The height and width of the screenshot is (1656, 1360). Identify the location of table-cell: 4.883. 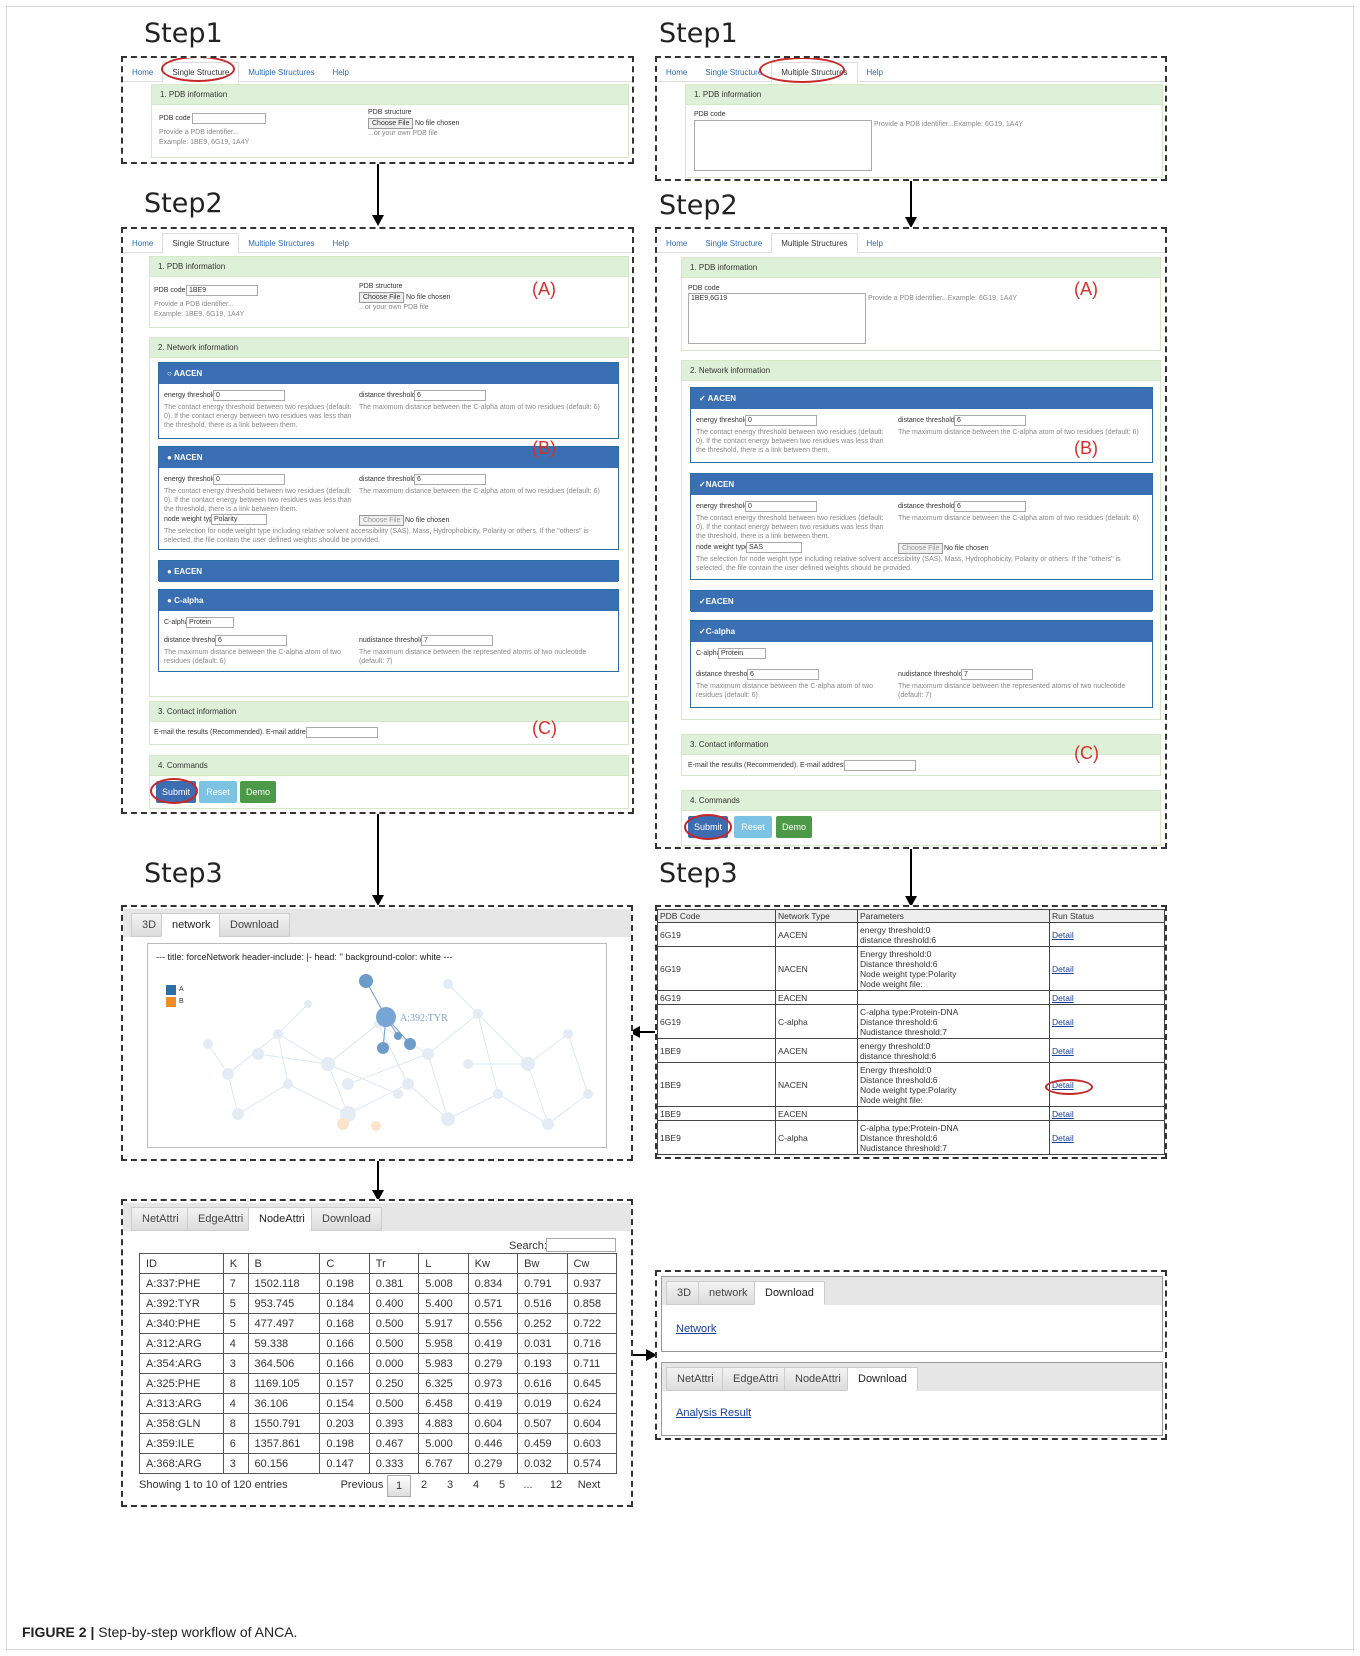
(443, 1423).